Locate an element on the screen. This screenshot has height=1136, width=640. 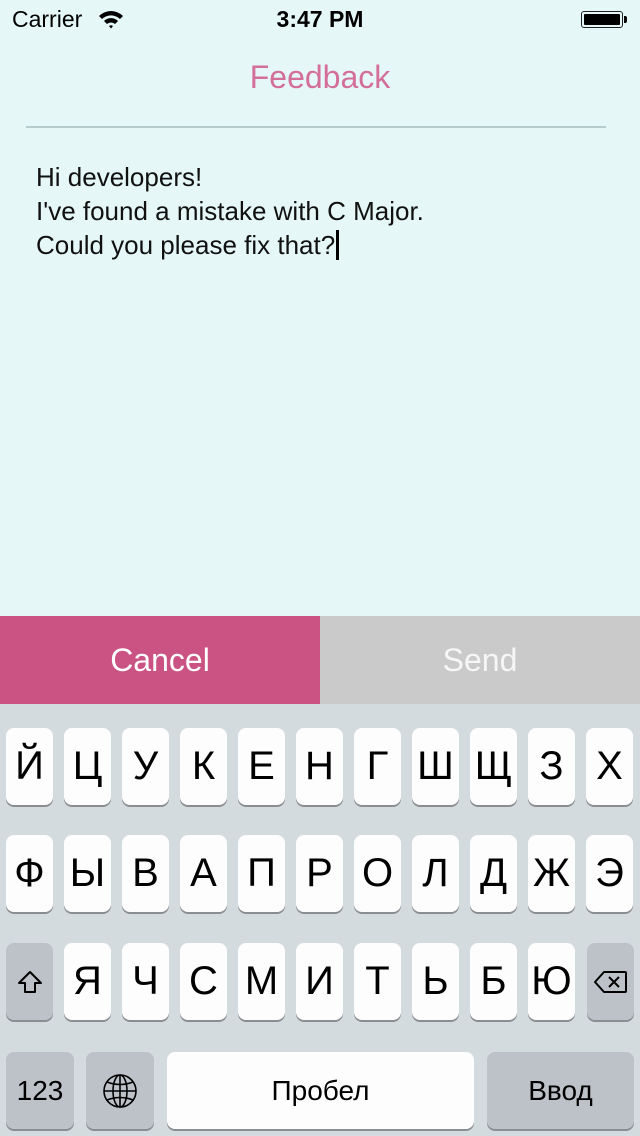
backspace-icon is located at coordinates (610, 982).